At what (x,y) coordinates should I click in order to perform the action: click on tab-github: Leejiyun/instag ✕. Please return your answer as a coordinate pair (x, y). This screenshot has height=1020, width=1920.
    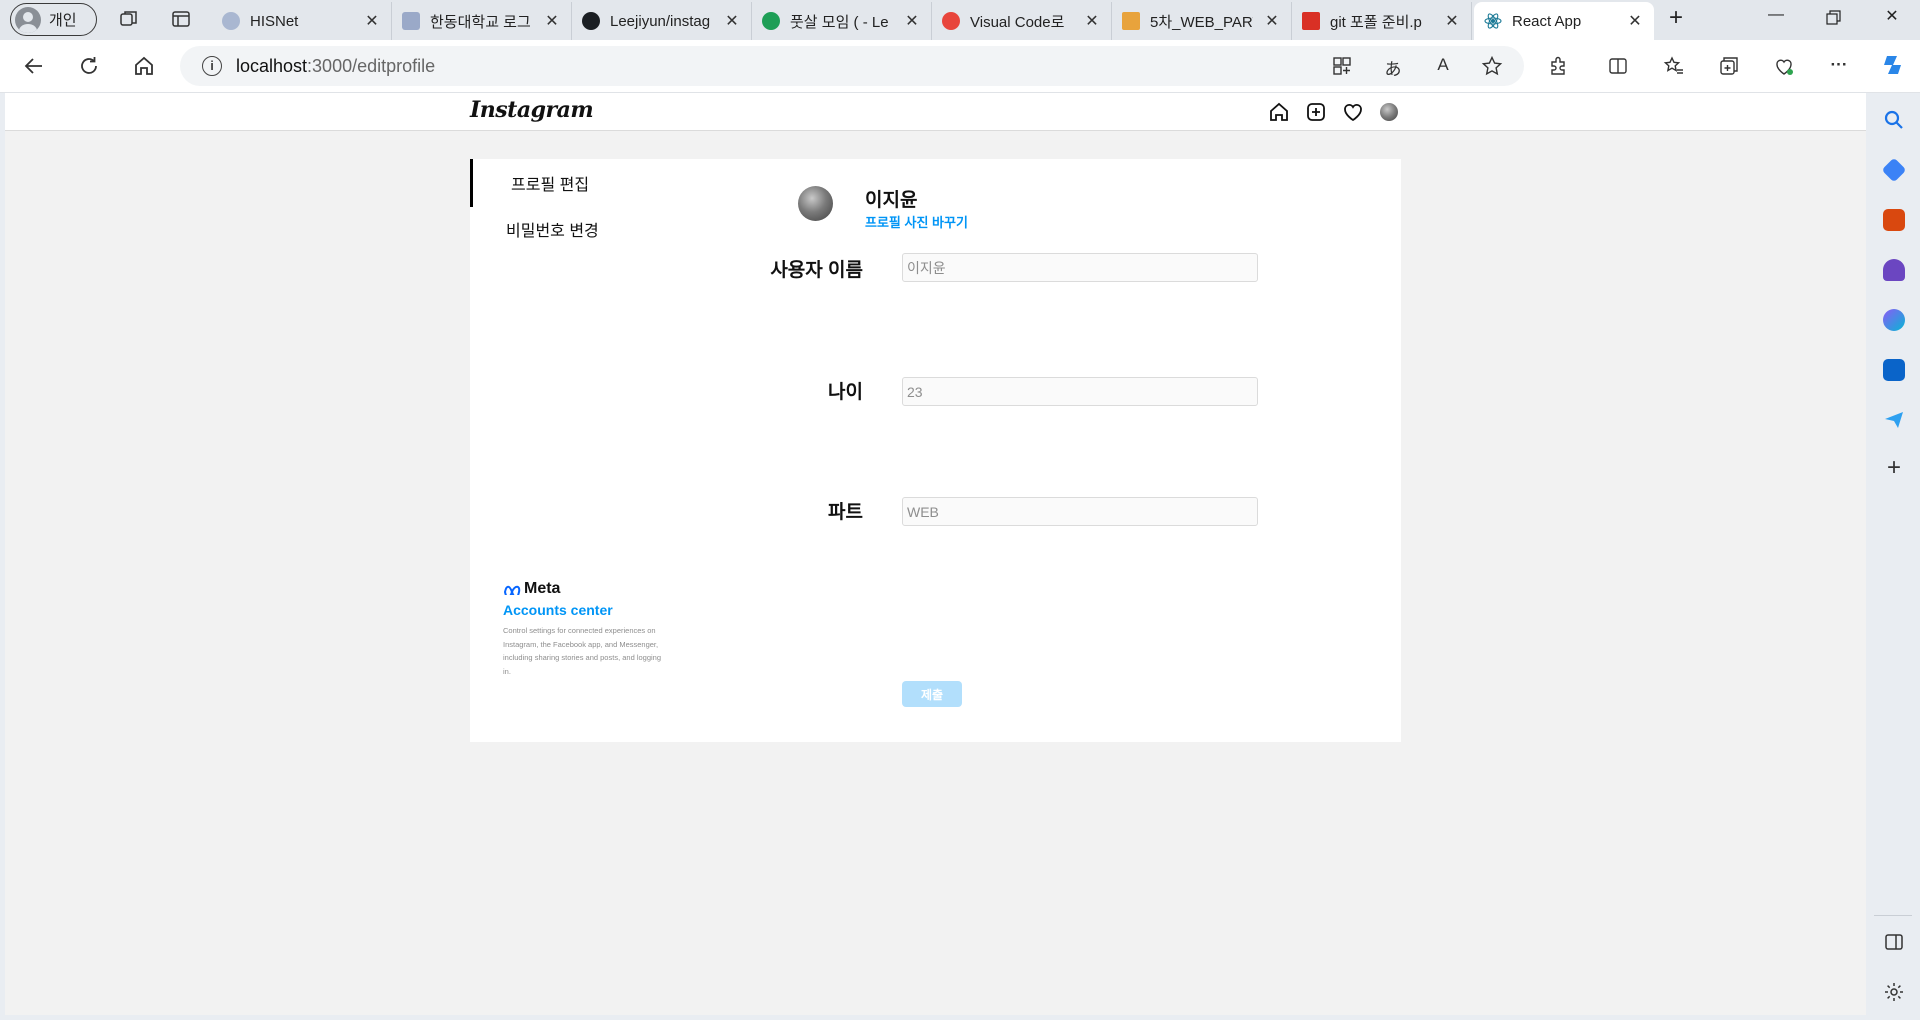
    Looking at the image, I should click on (662, 21).